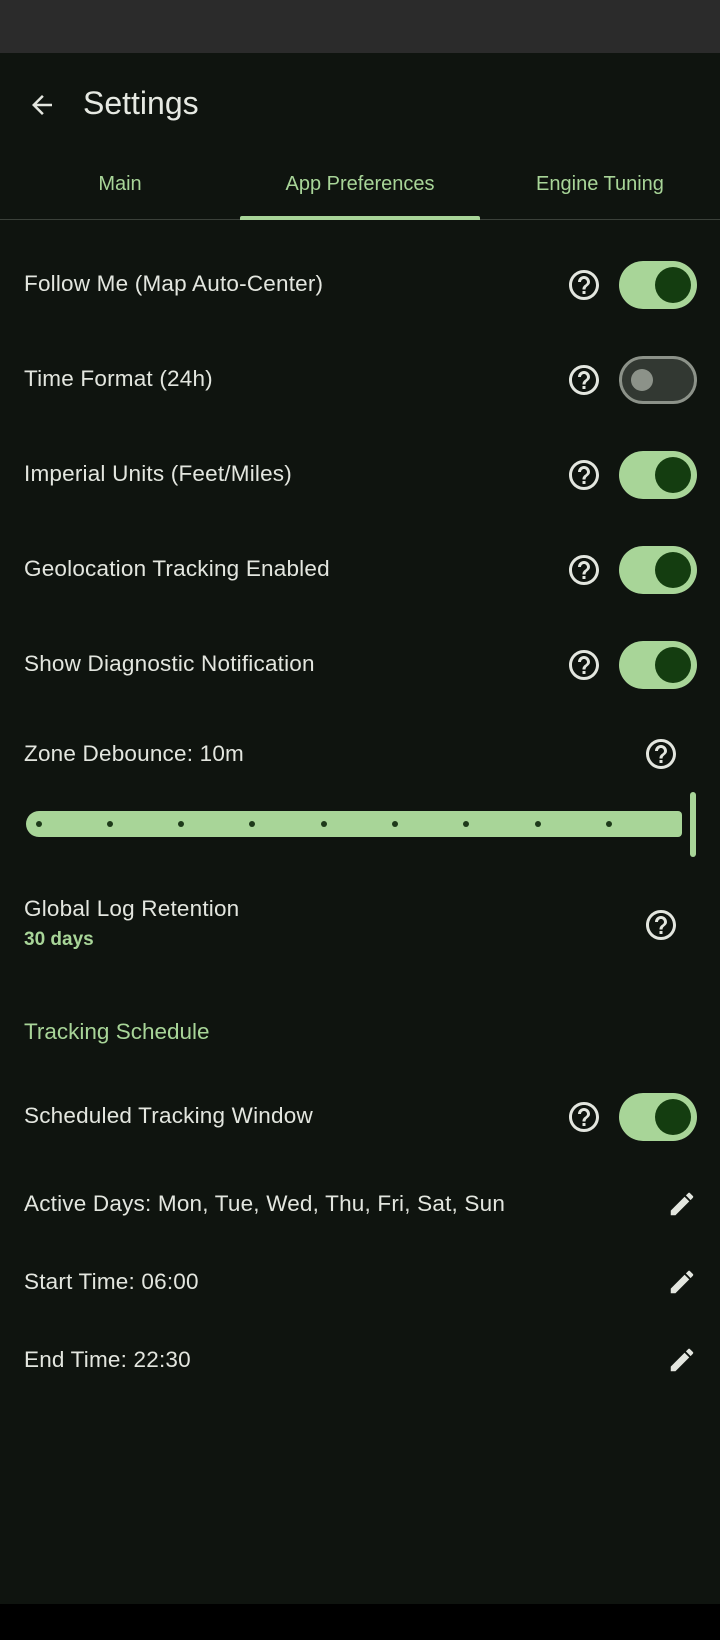 The image size is (720, 1640). I want to click on edit-start-time-button, so click(682, 1282).